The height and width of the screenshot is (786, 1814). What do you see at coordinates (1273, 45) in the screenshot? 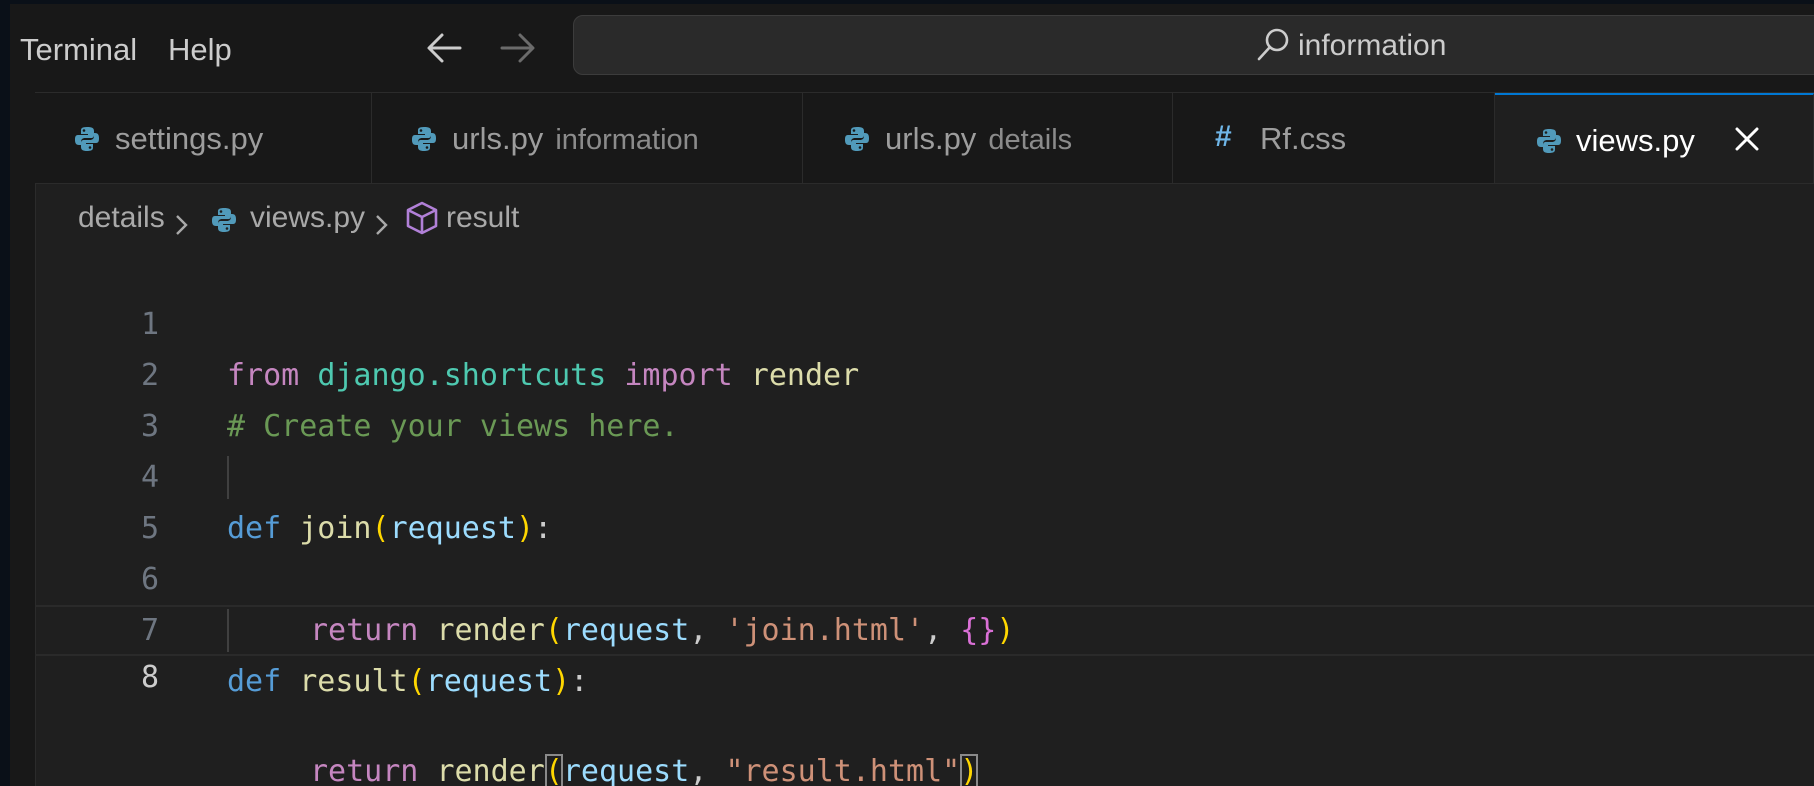
I see `search-icon` at bounding box center [1273, 45].